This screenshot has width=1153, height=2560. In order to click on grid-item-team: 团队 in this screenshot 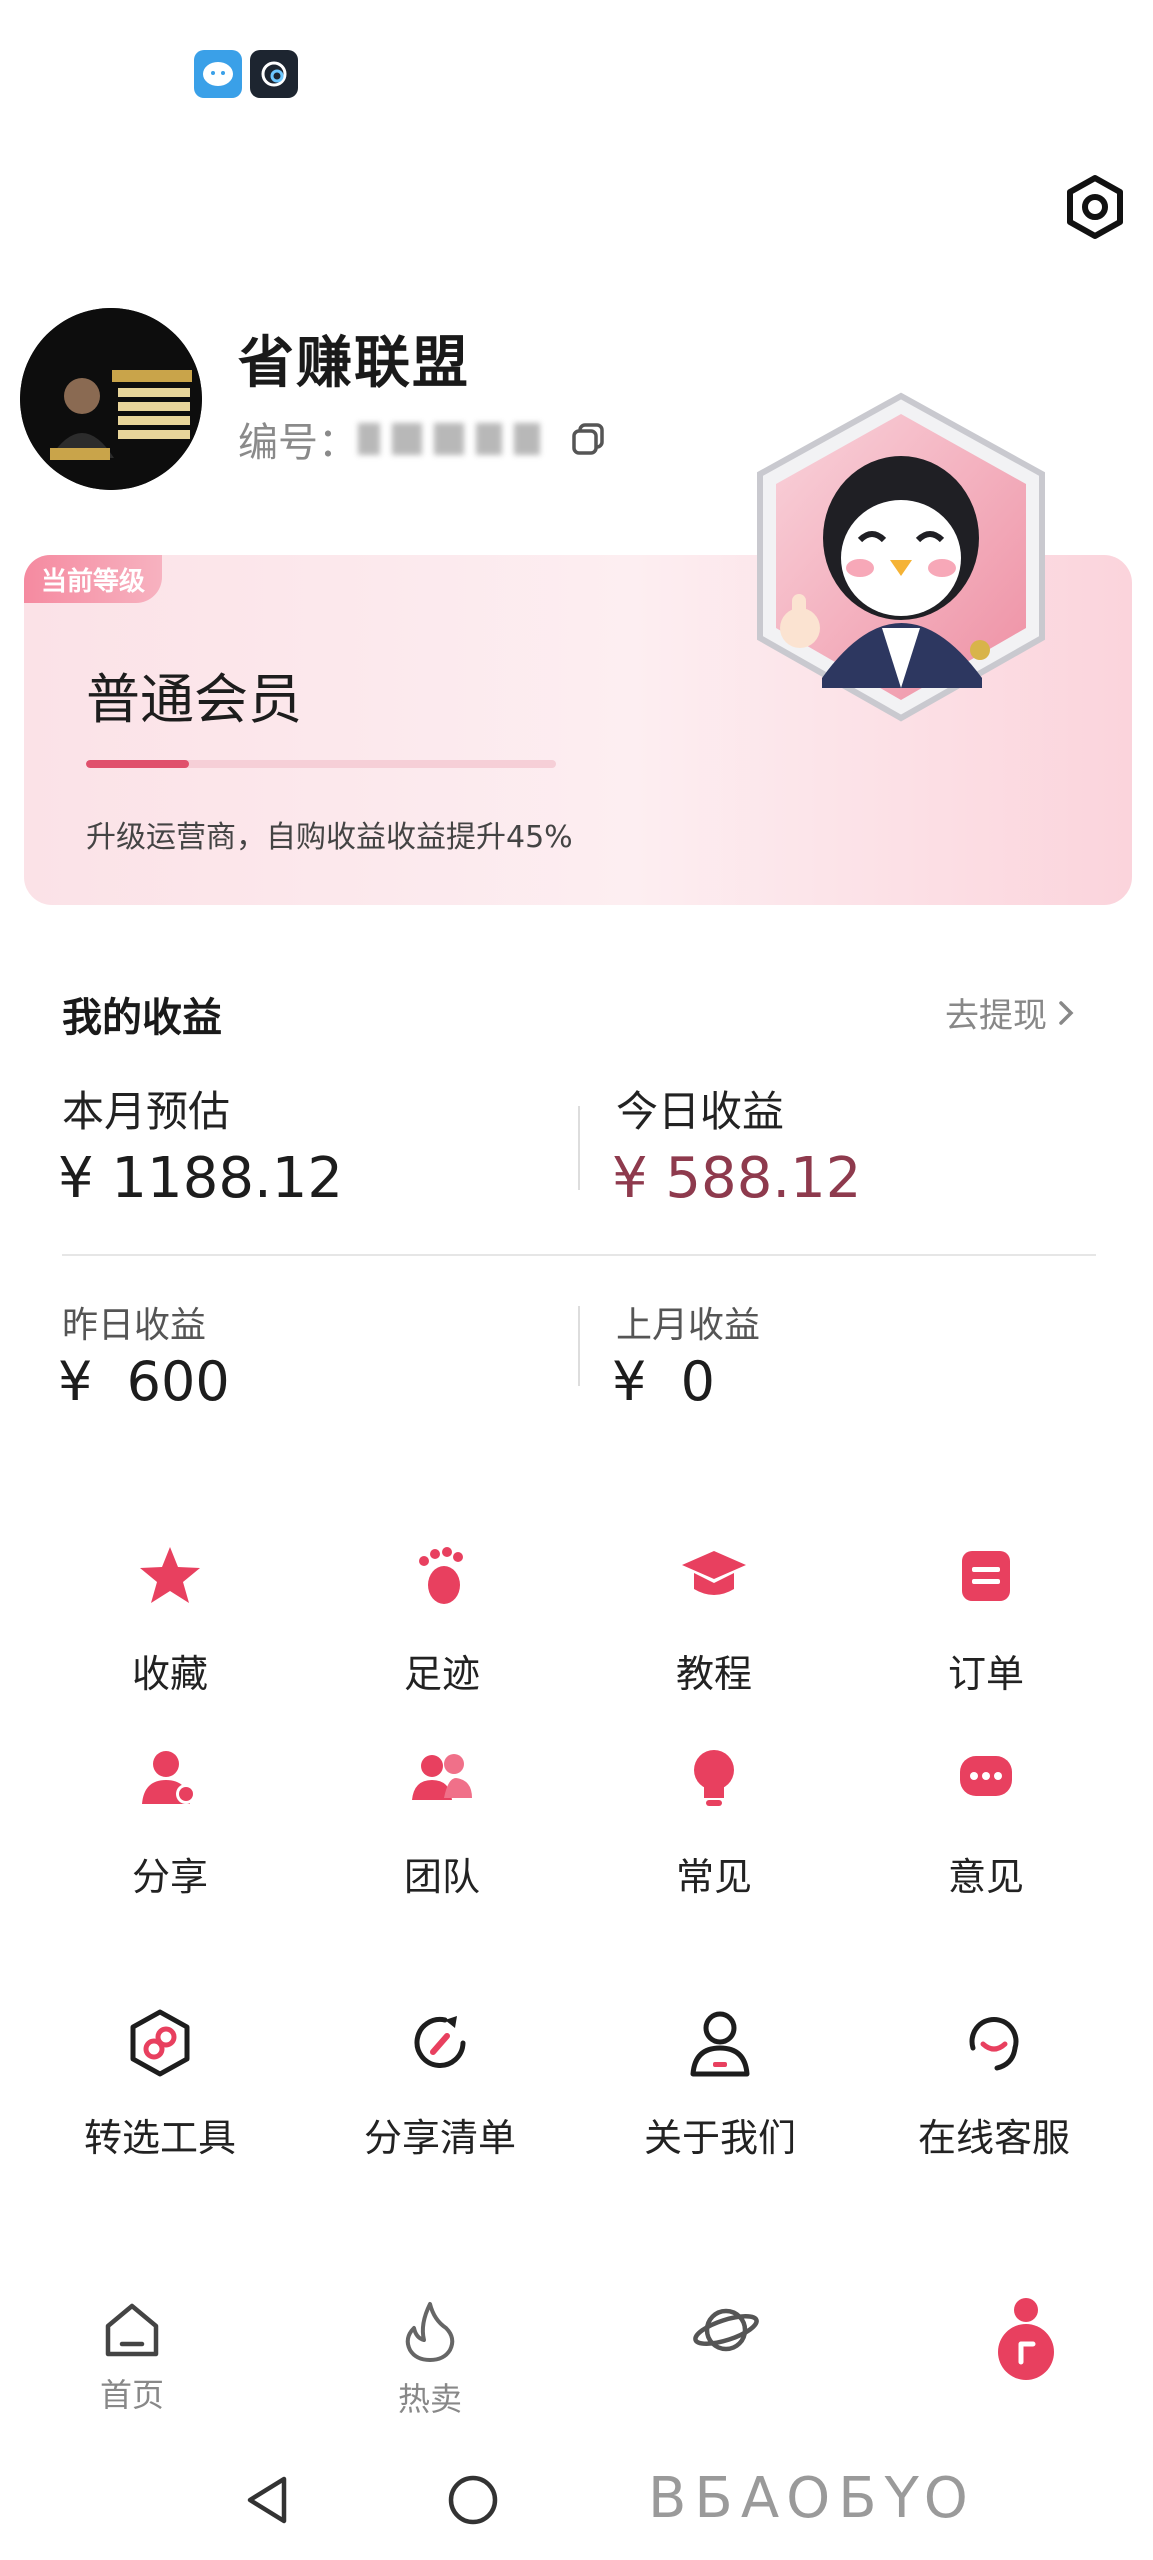, I will do `click(442, 1819)`.